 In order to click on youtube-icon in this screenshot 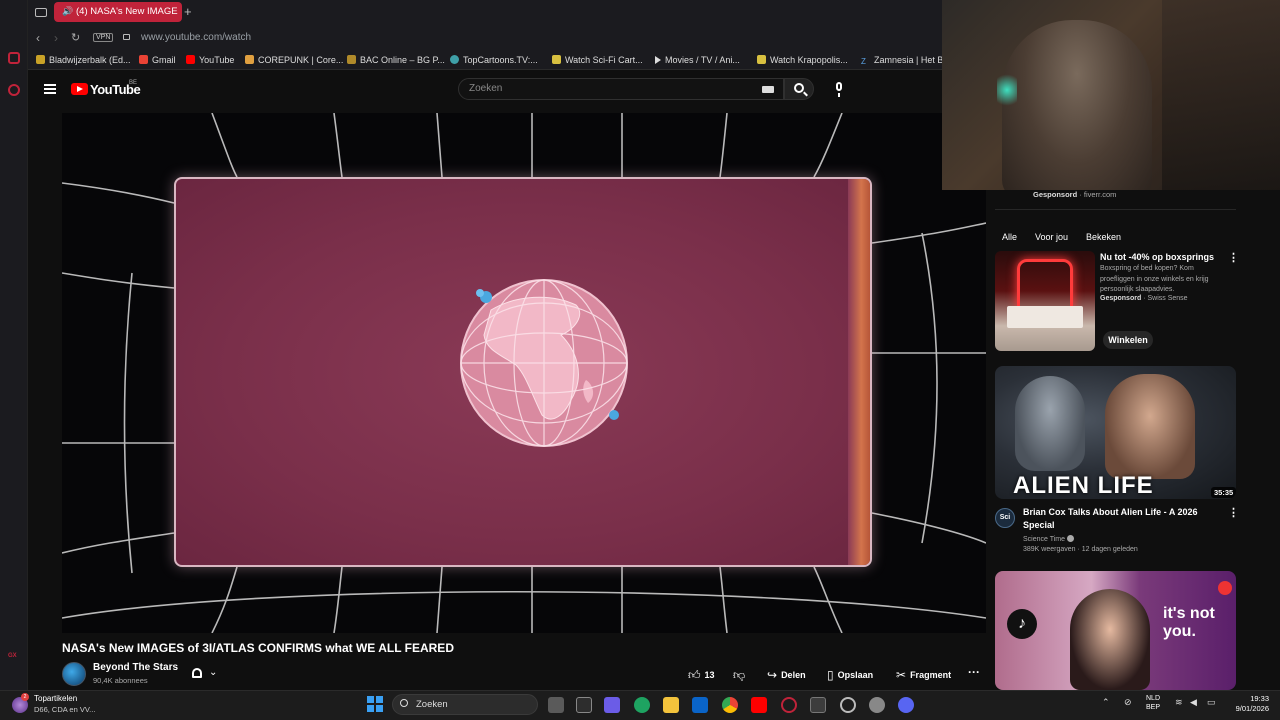, I will do `click(190, 59)`.